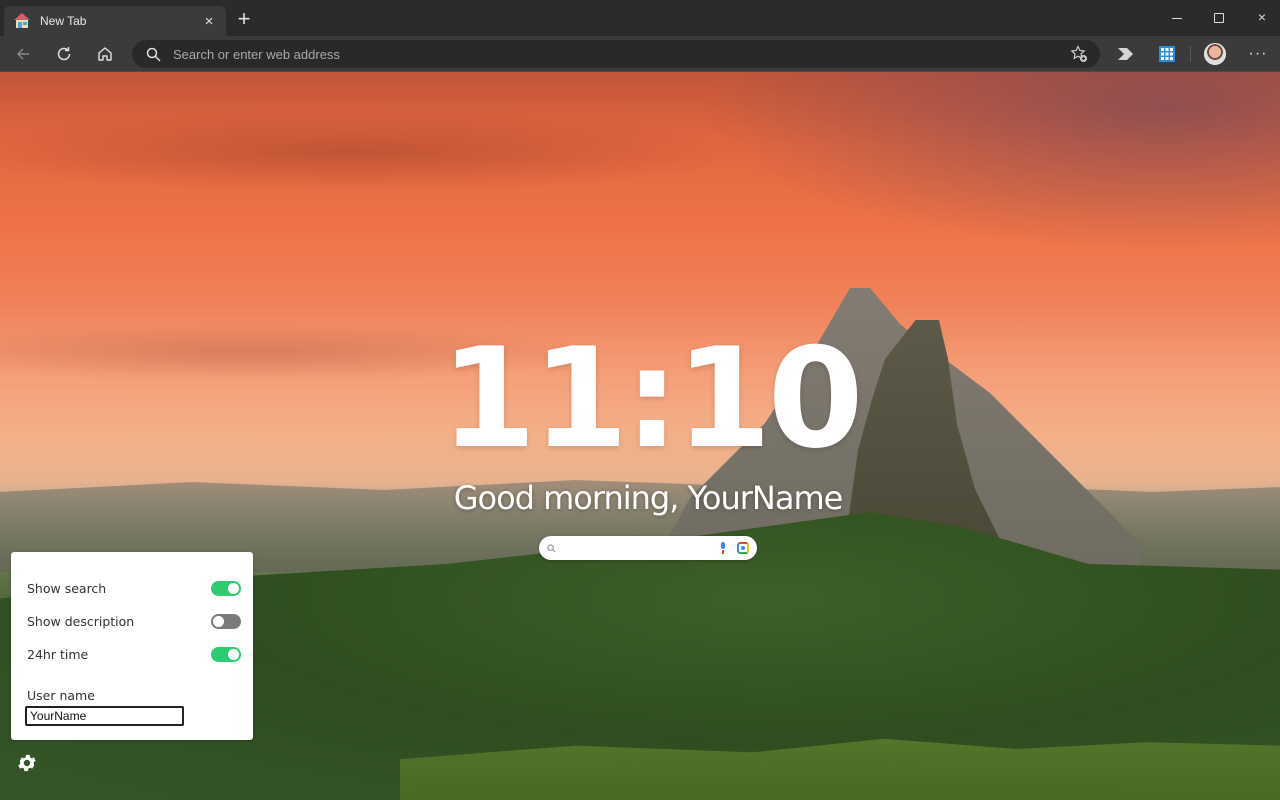  What do you see at coordinates (134, 588) in the screenshot?
I see `setting-show-search: Show search` at bounding box center [134, 588].